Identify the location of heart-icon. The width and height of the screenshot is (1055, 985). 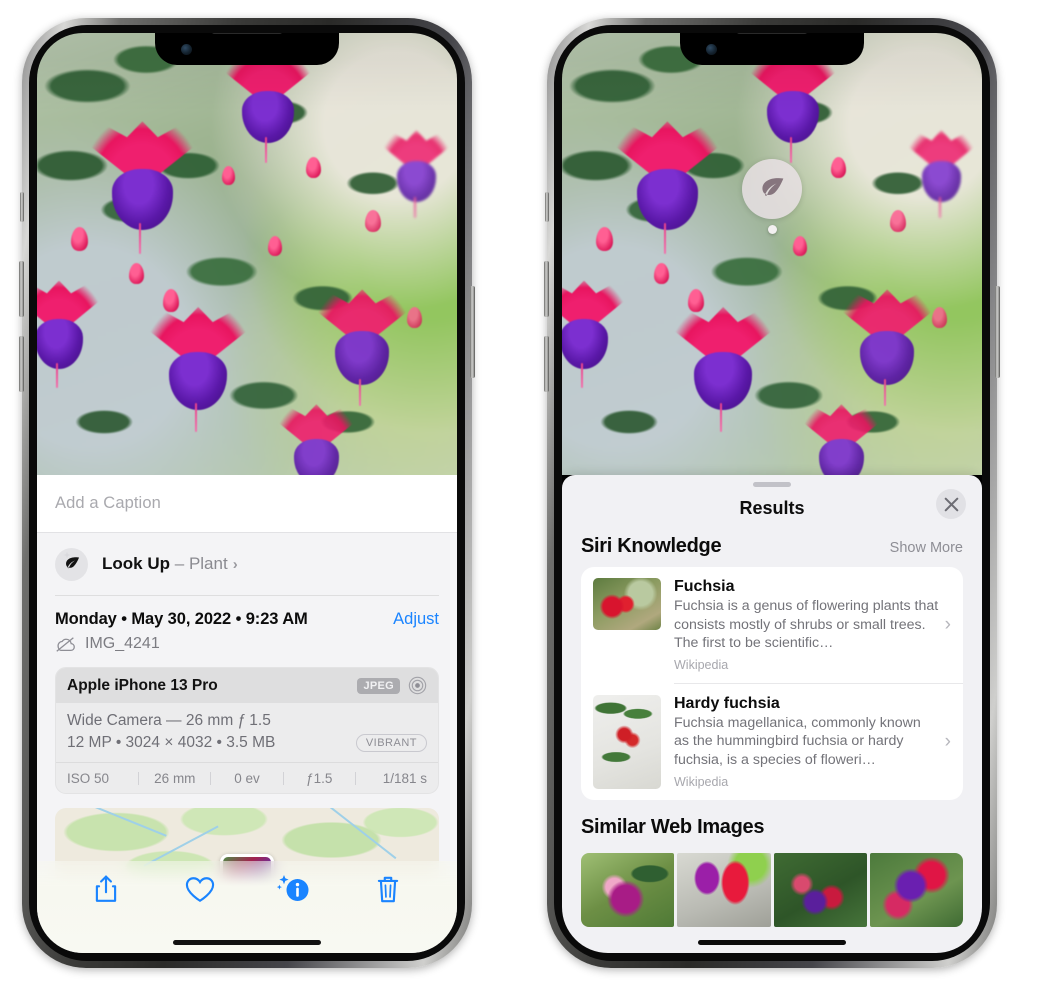
(200, 889).